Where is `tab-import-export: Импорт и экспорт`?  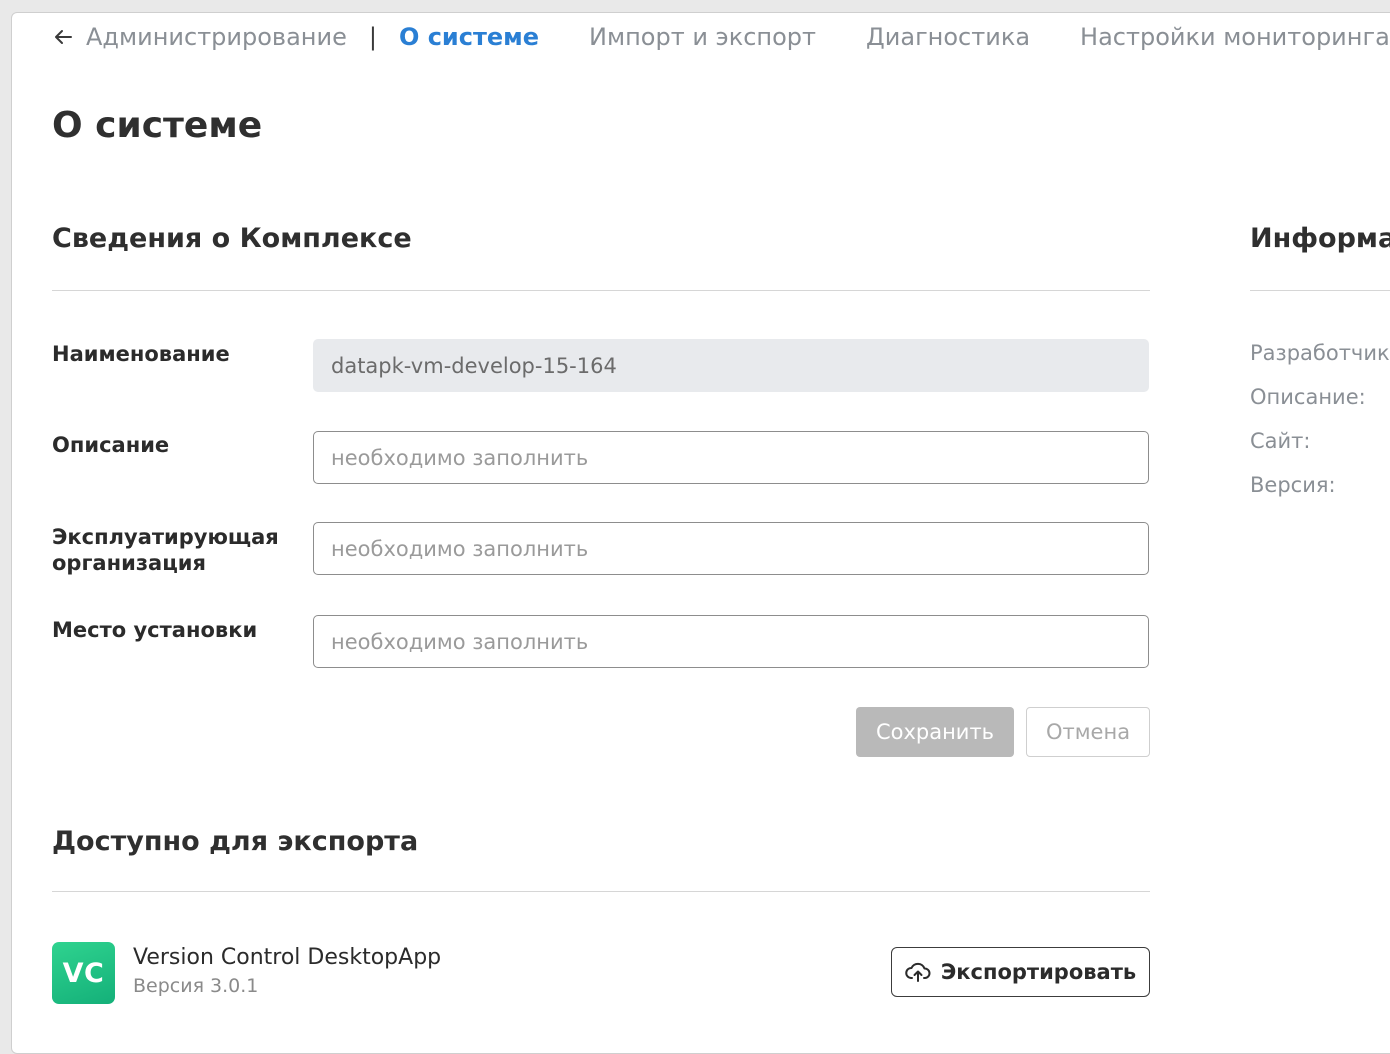 tab-import-export: Импорт и экспорт is located at coordinates (702, 37).